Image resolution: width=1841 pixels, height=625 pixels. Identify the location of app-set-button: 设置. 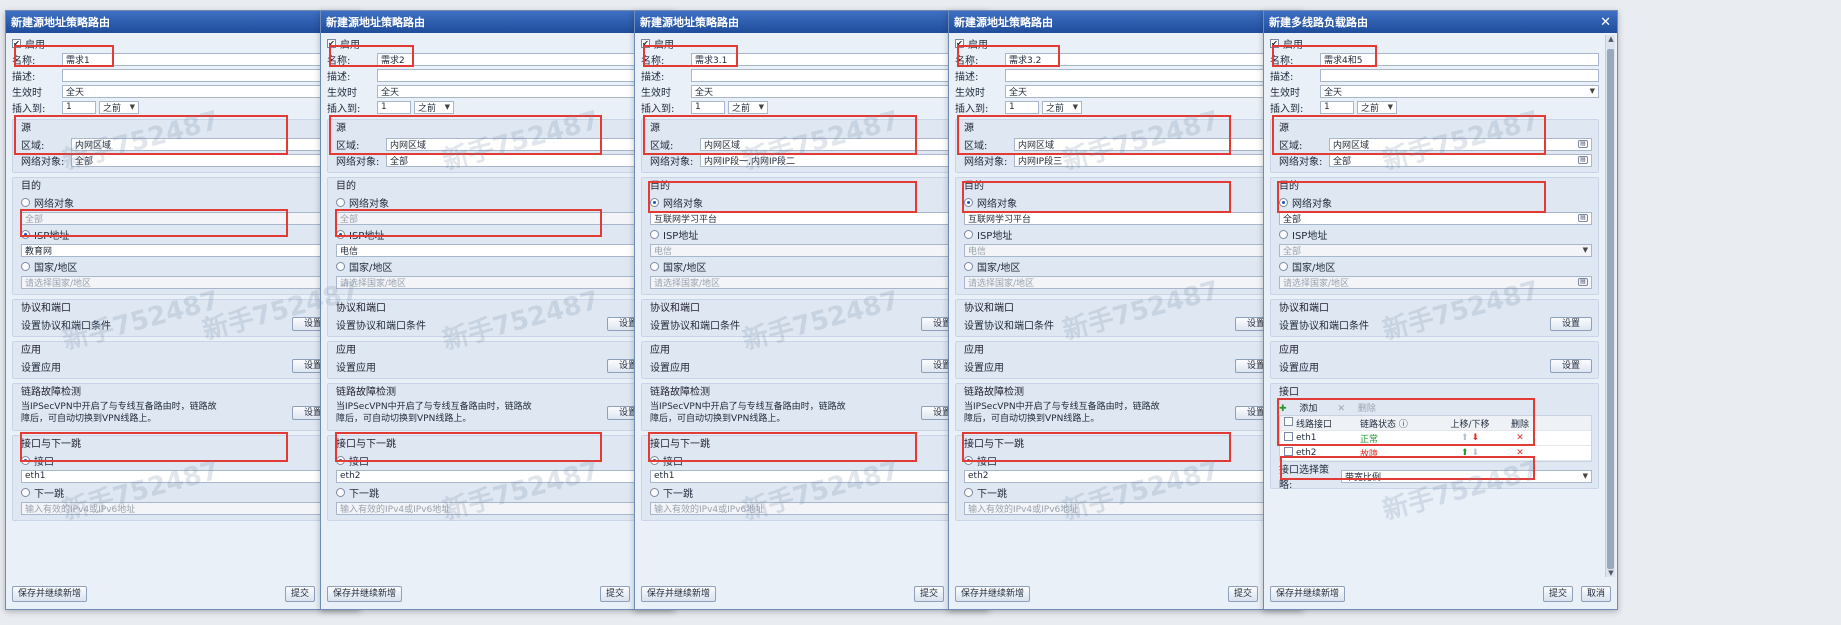
(1571, 366).